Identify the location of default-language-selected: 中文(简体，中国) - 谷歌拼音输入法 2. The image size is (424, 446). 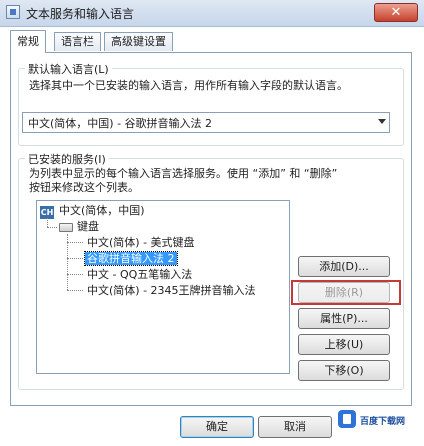
(120, 123).